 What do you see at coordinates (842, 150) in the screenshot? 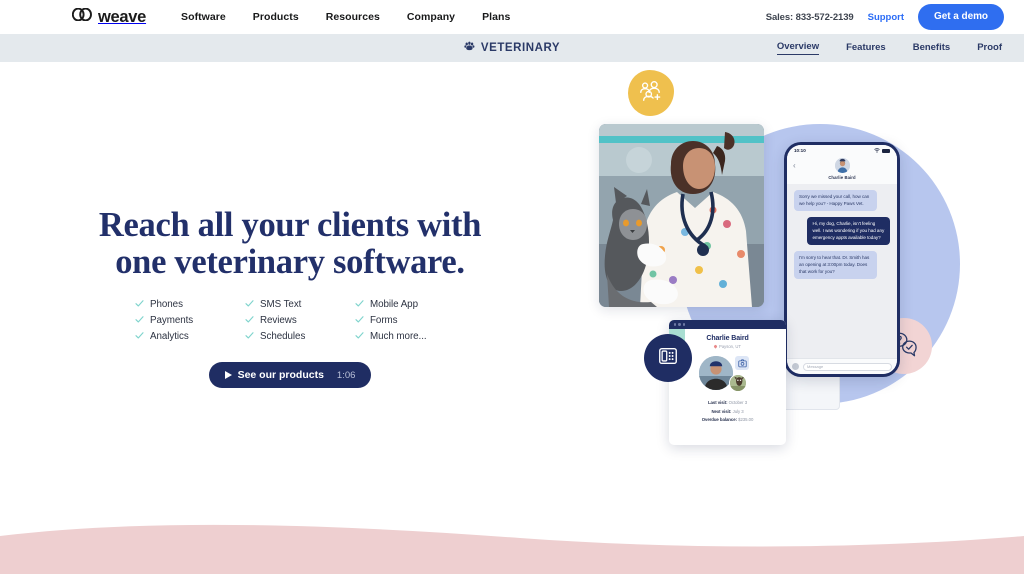
I see `phone-status-bar: 10:10` at bounding box center [842, 150].